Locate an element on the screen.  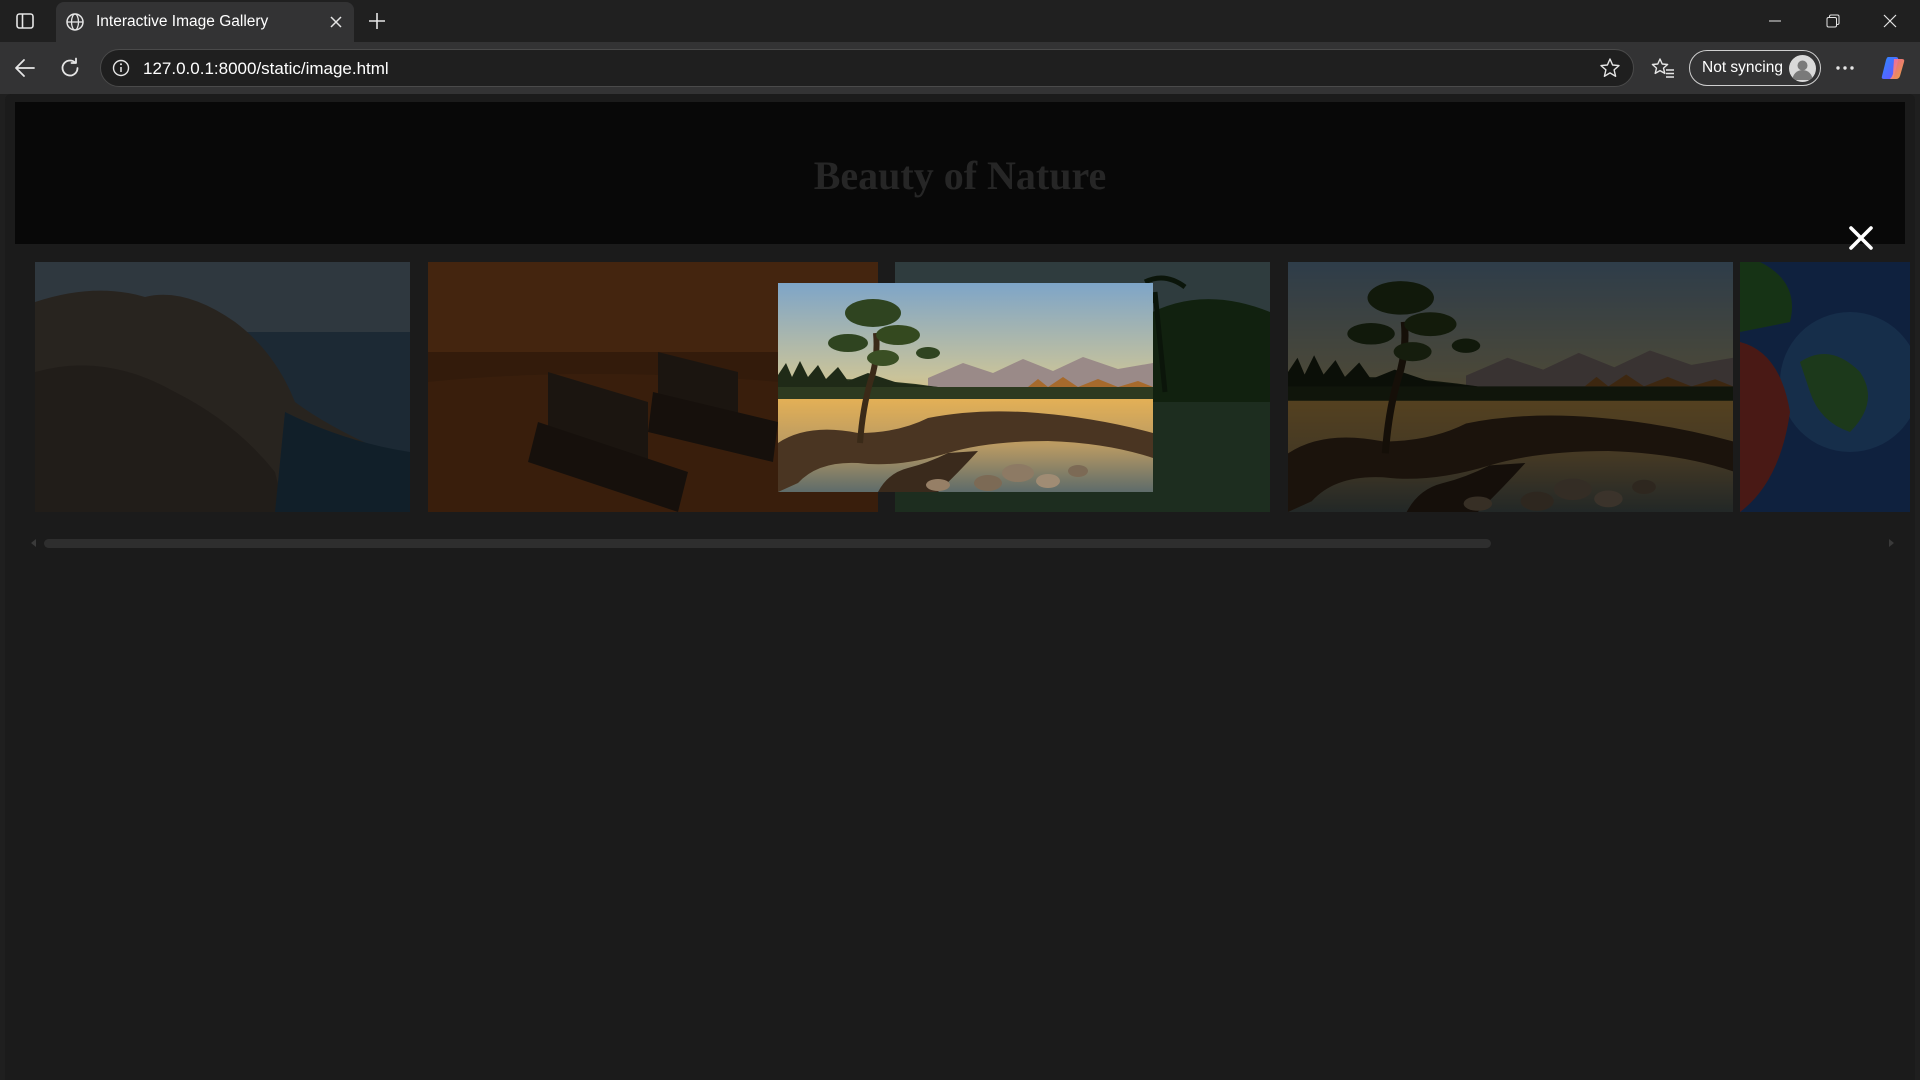
browser-tab: Interactive Image Gallery is located at coordinates (205, 22).